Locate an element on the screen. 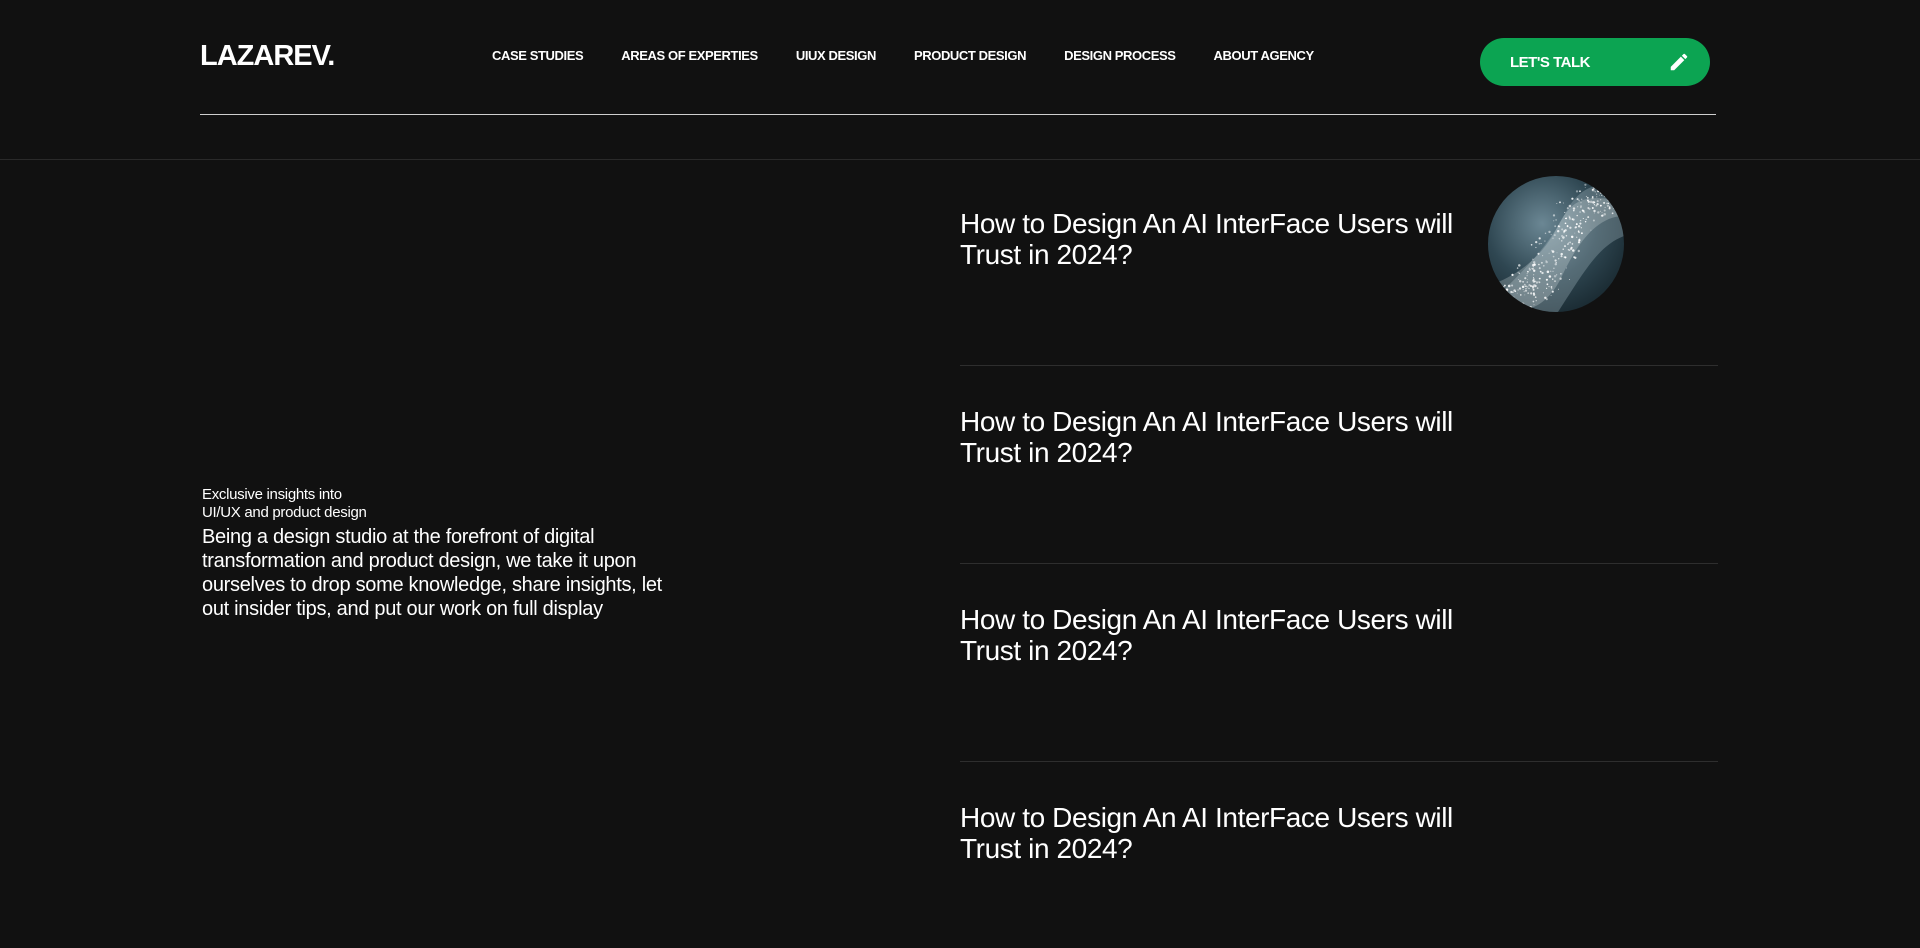 Image resolution: width=1920 pixels, height=948 pixels. lets-talk-label: LET'S TALK is located at coordinates (1550, 62).